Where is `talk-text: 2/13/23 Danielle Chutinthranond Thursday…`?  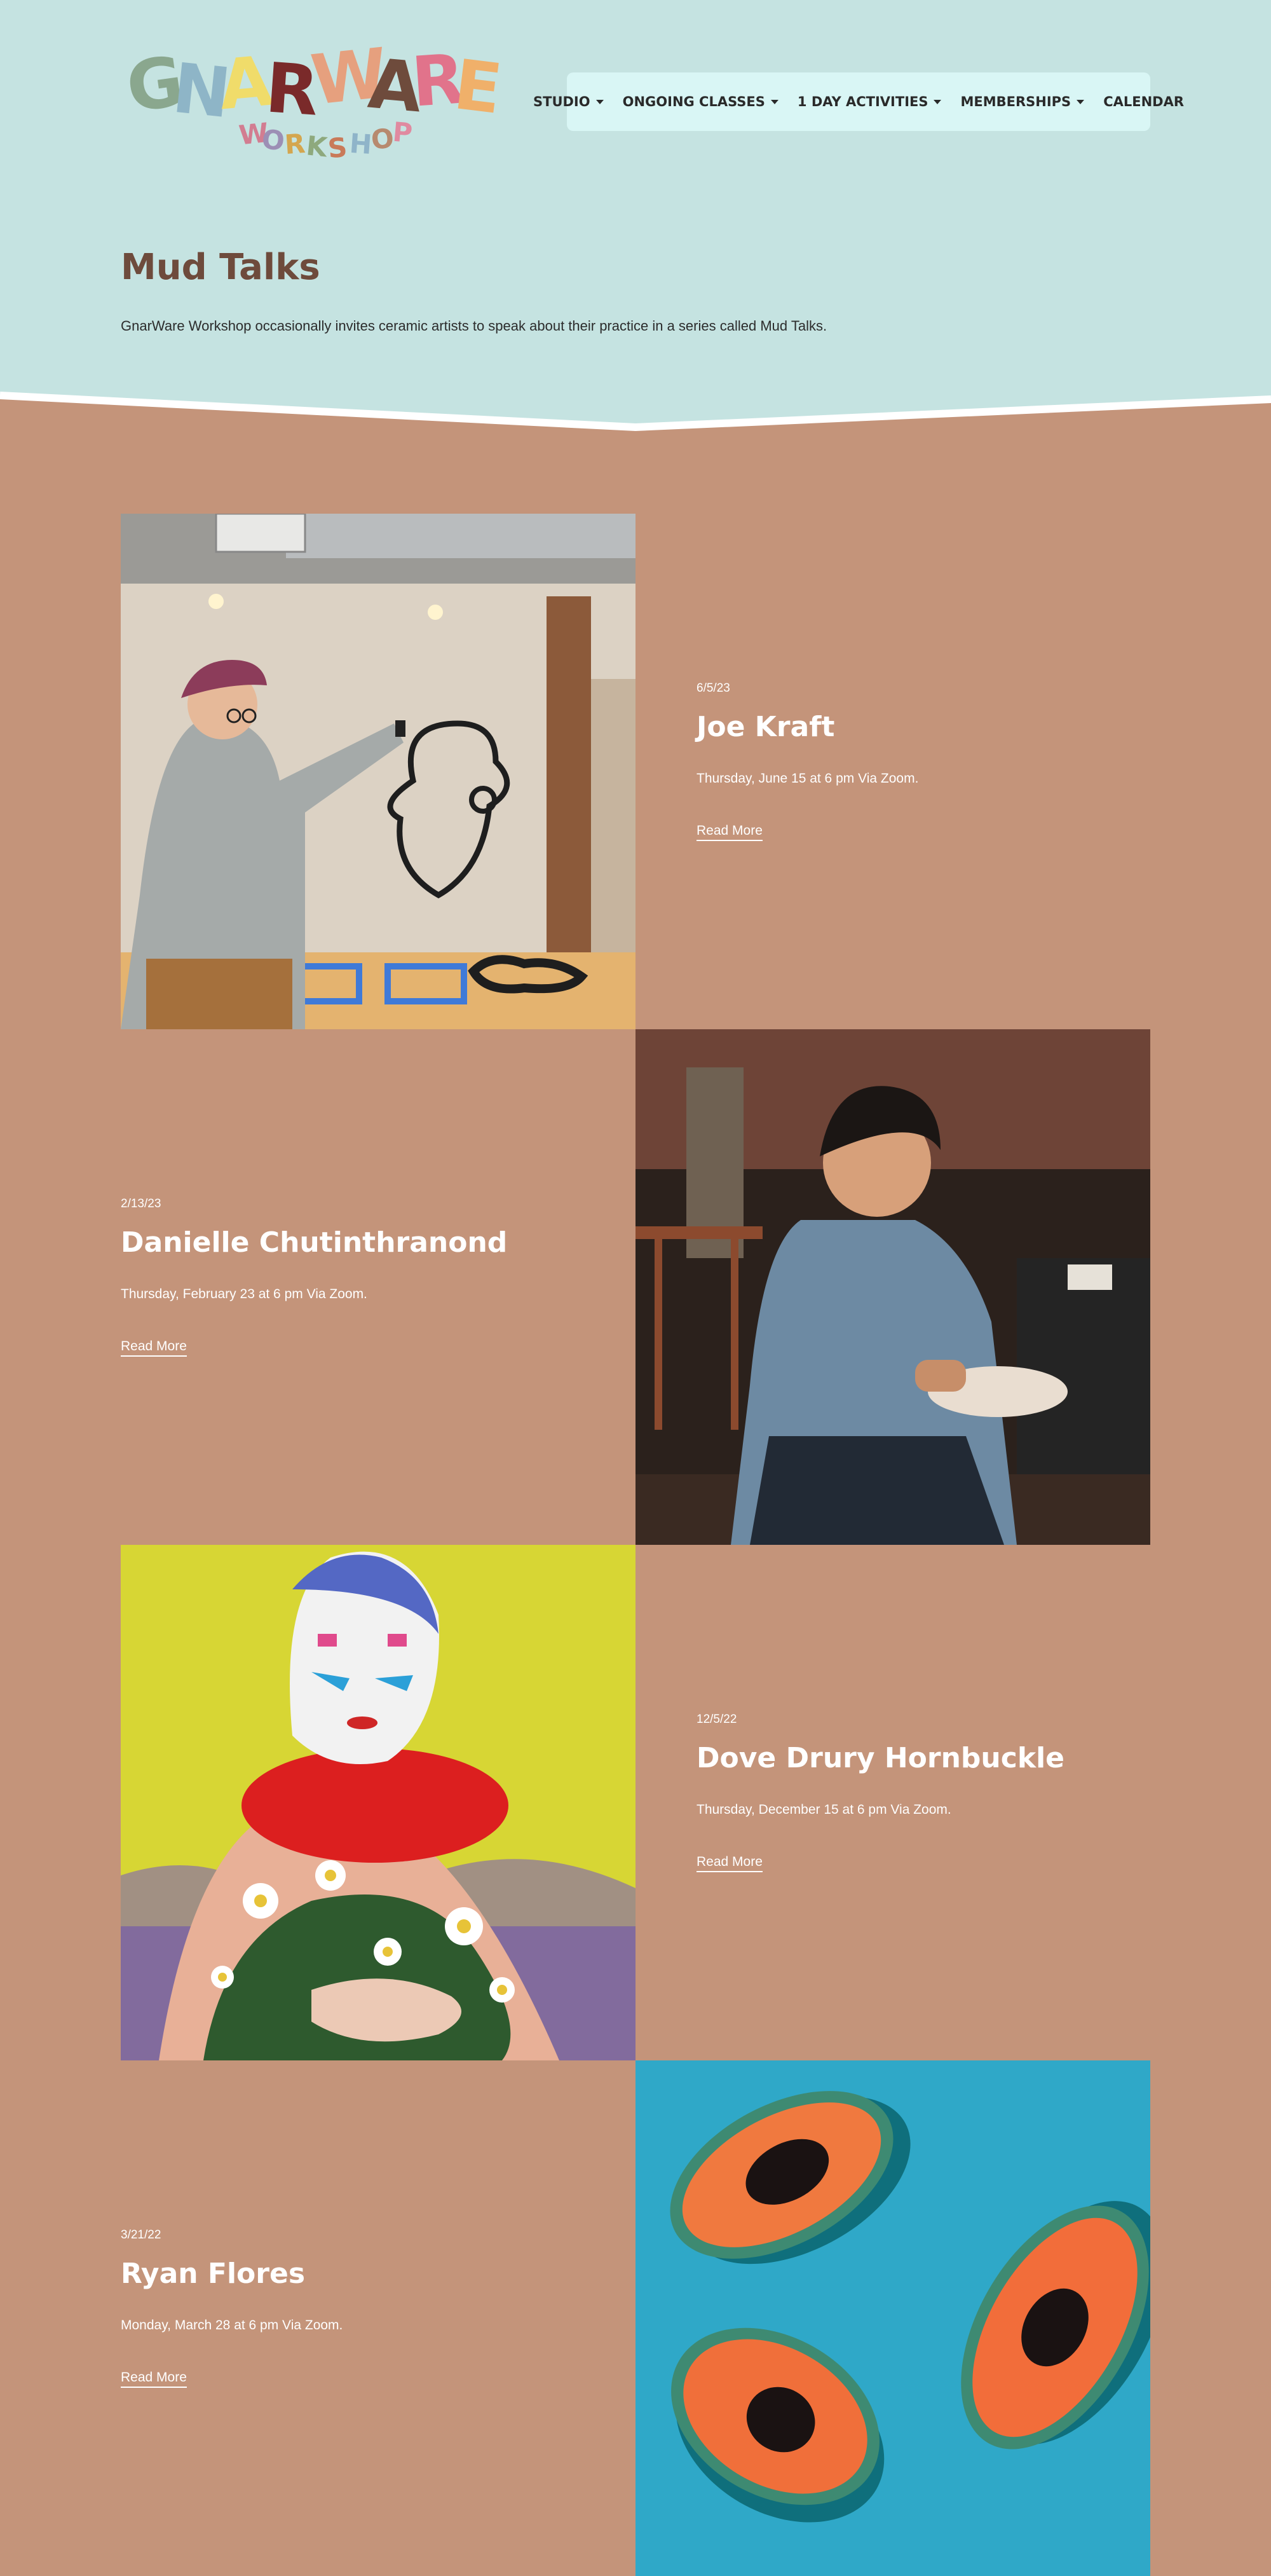 talk-text: 2/13/23 Danielle Chutinthranond Thursday… is located at coordinates (349, 1277).